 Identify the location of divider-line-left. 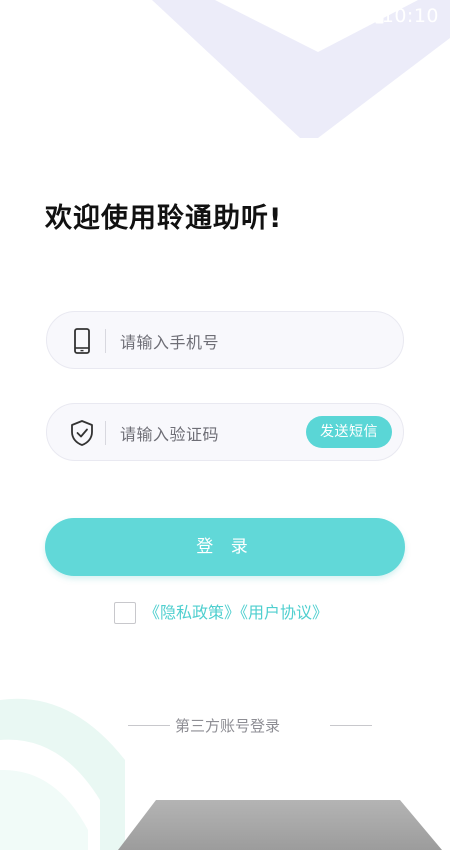
(149, 725).